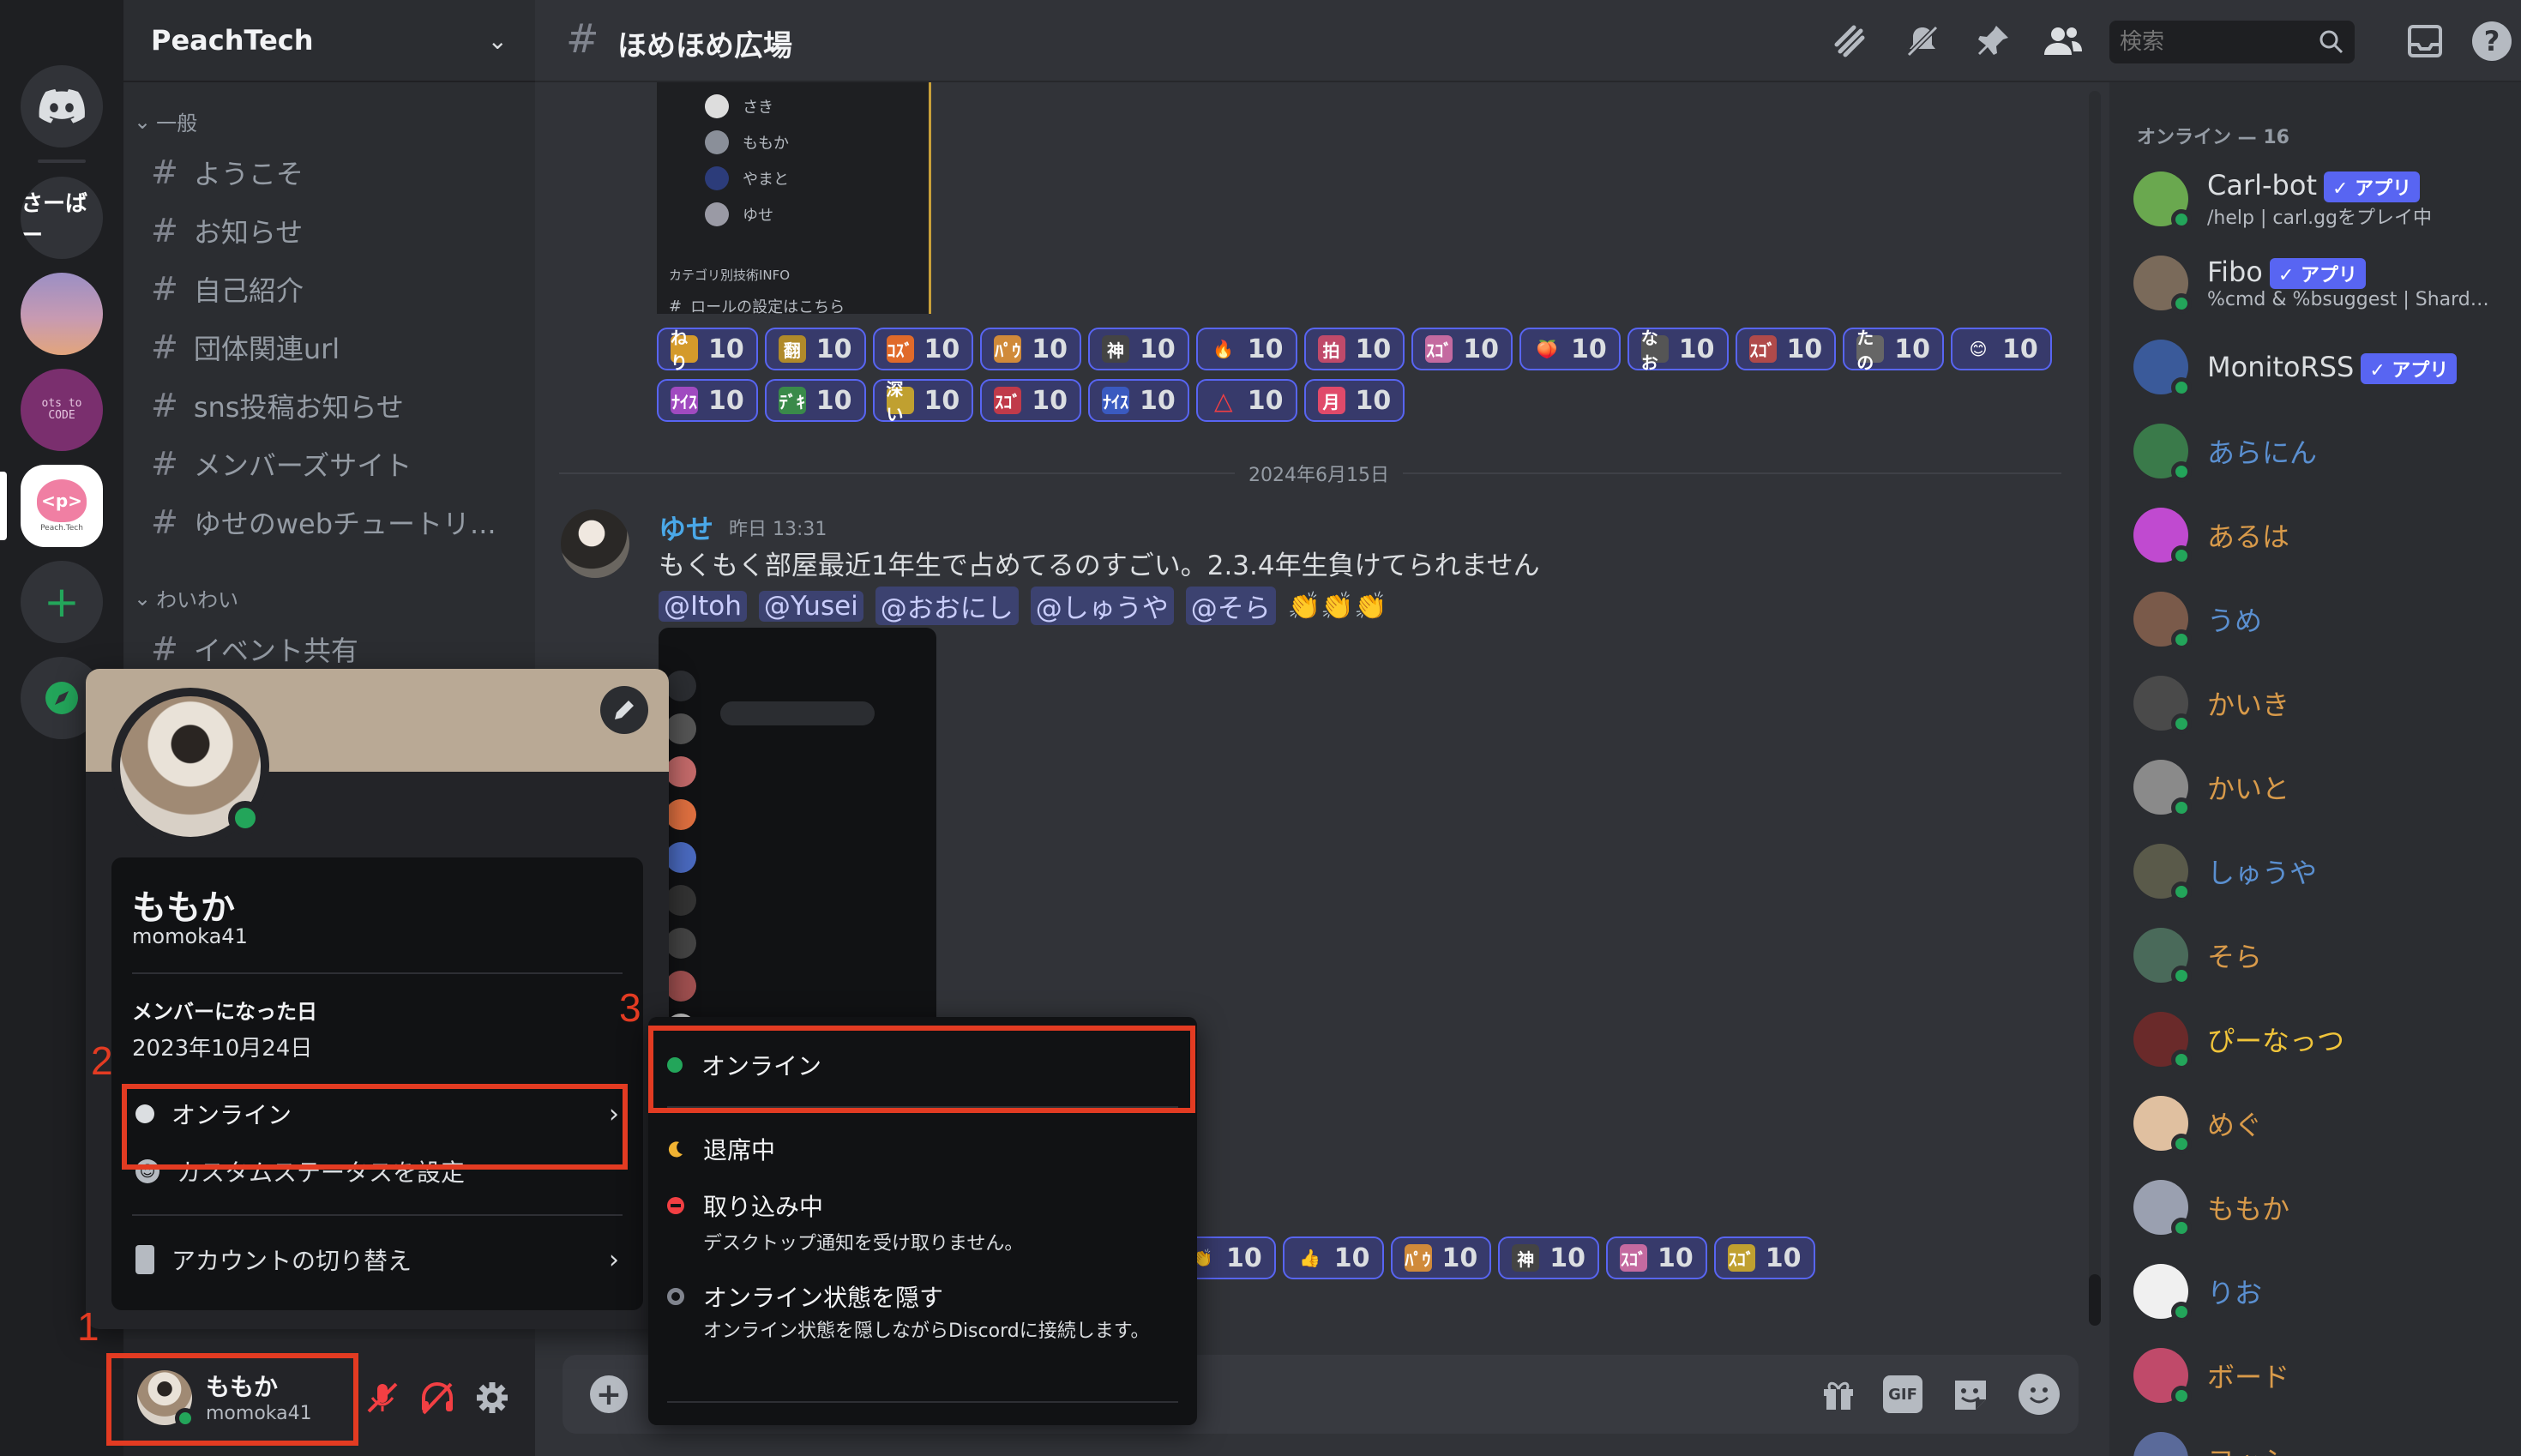 This screenshot has width=2521, height=1456. Describe the element at coordinates (2182, 1396) in the screenshot. I see `online-status-dot` at that location.